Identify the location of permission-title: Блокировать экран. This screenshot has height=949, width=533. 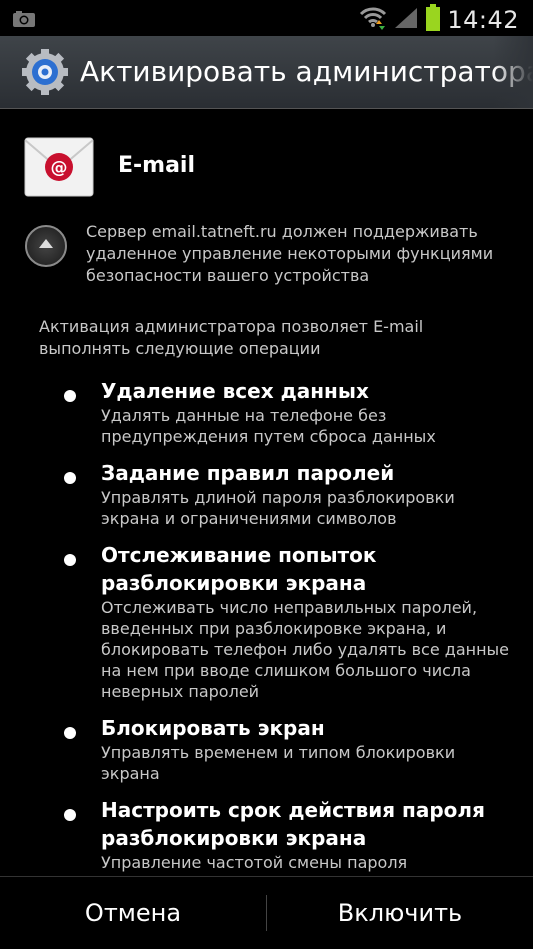
(213, 728).